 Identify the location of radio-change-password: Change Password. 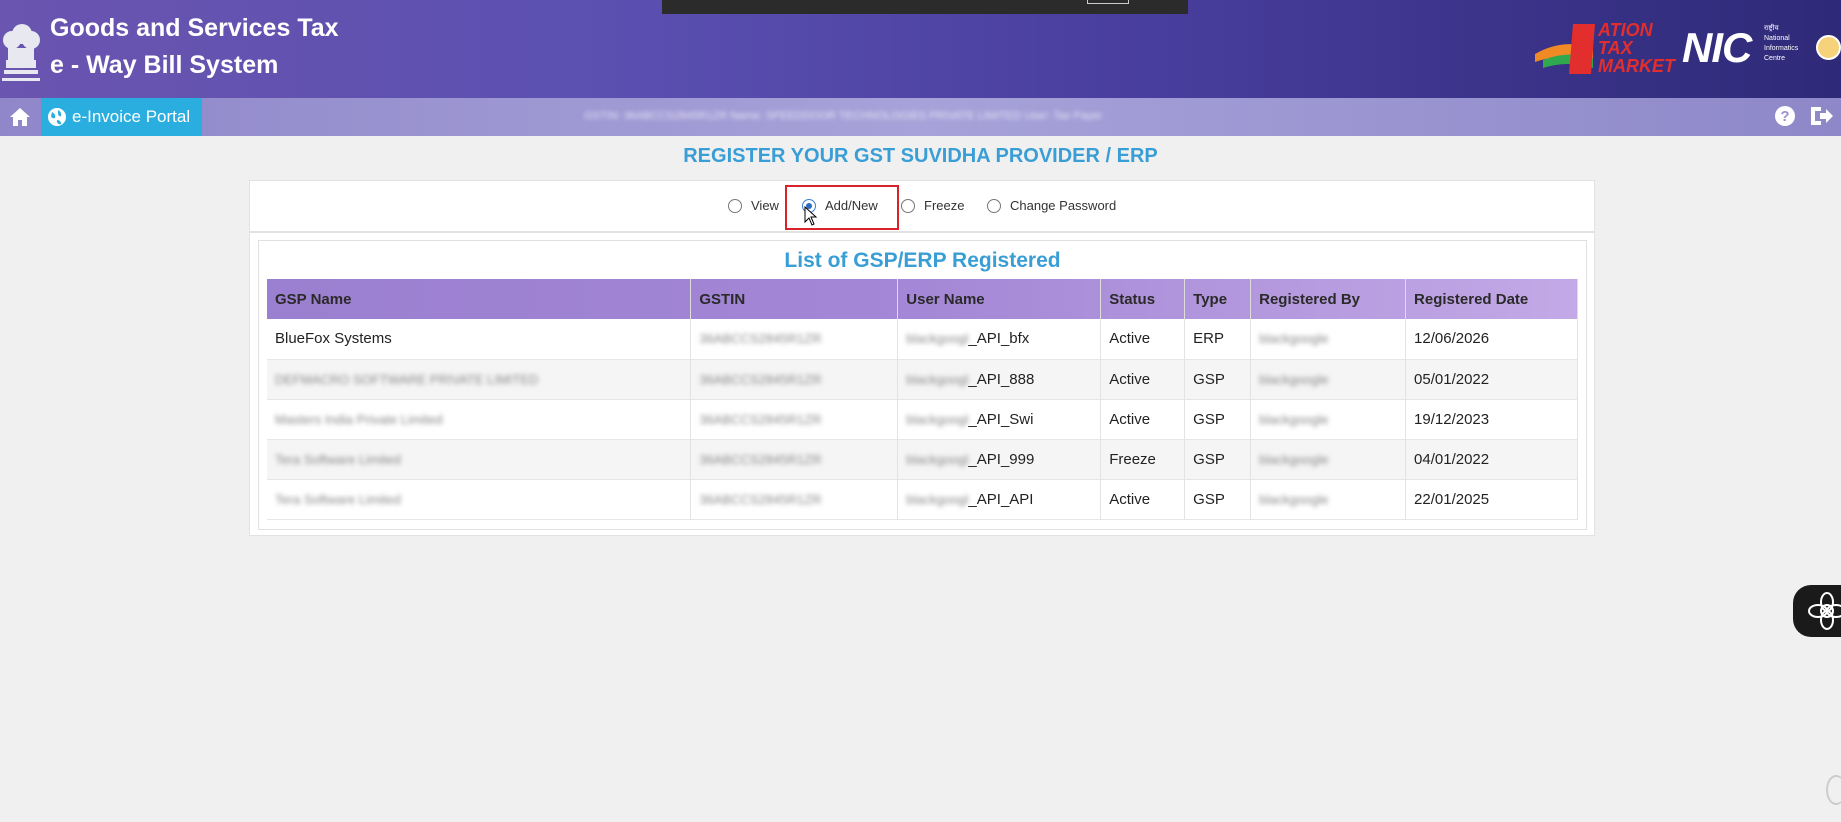
(1051, 205).